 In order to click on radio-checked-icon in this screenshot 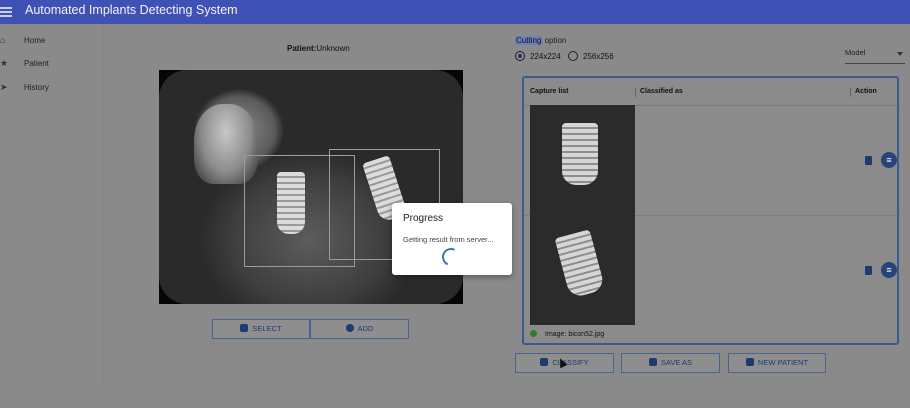, I will do `click(520, 56)`.